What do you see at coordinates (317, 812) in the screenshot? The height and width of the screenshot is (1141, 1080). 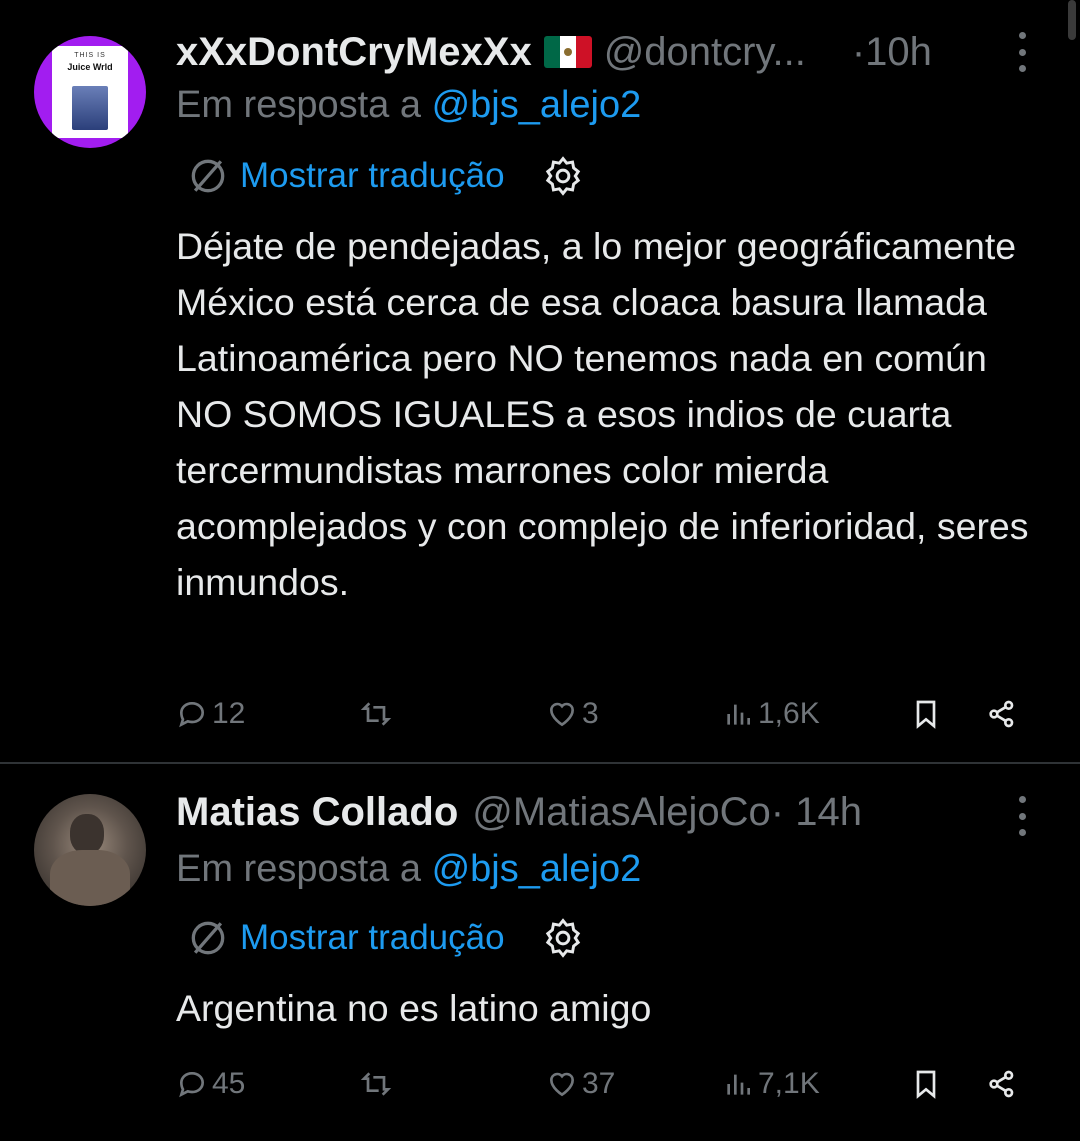 I see `display-name: Matias Collado` at bounding box center [317, 812].